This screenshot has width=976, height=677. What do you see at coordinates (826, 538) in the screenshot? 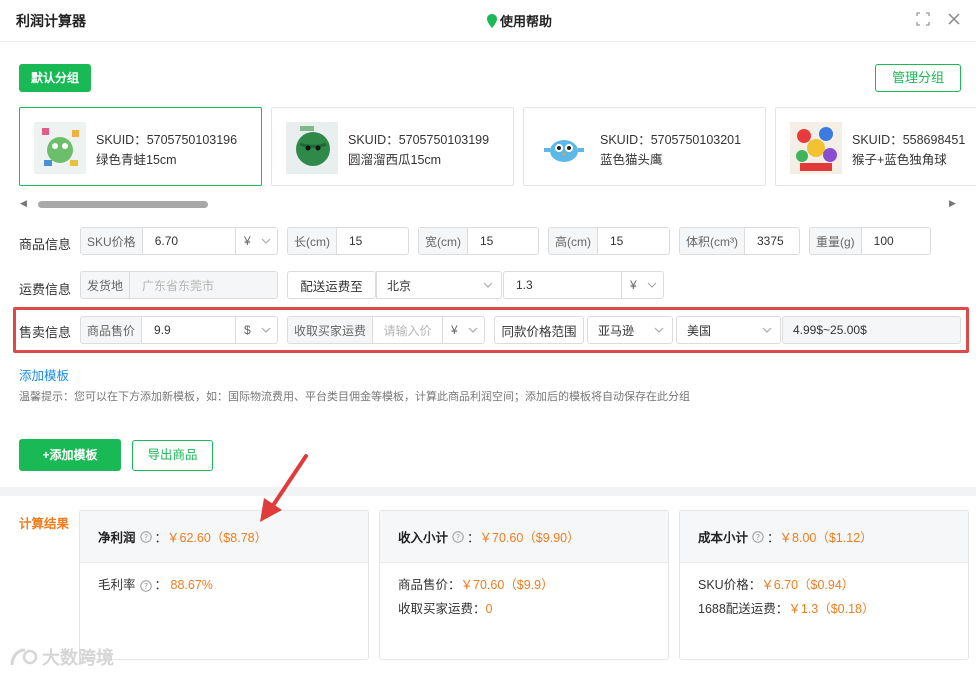
I see `cost-value: ￥8.00（$1.12）` at bounding box center [826, 538].